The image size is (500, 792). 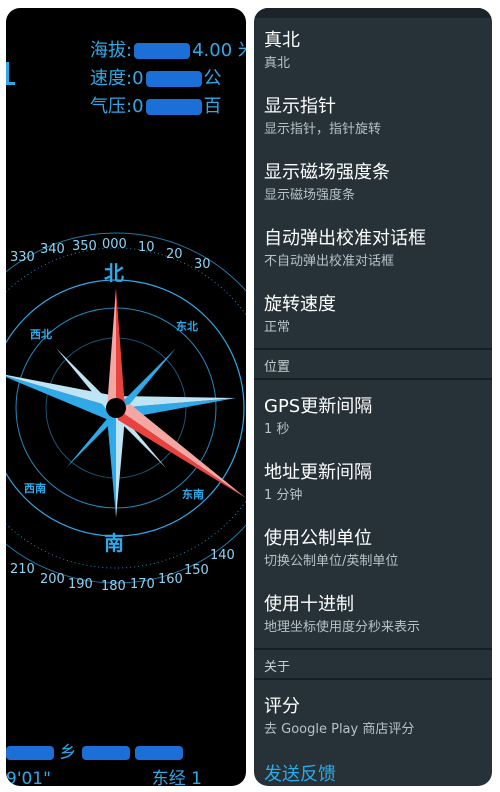 I want to click on pref-summary: 1 秒, so click(x=277, y=429).